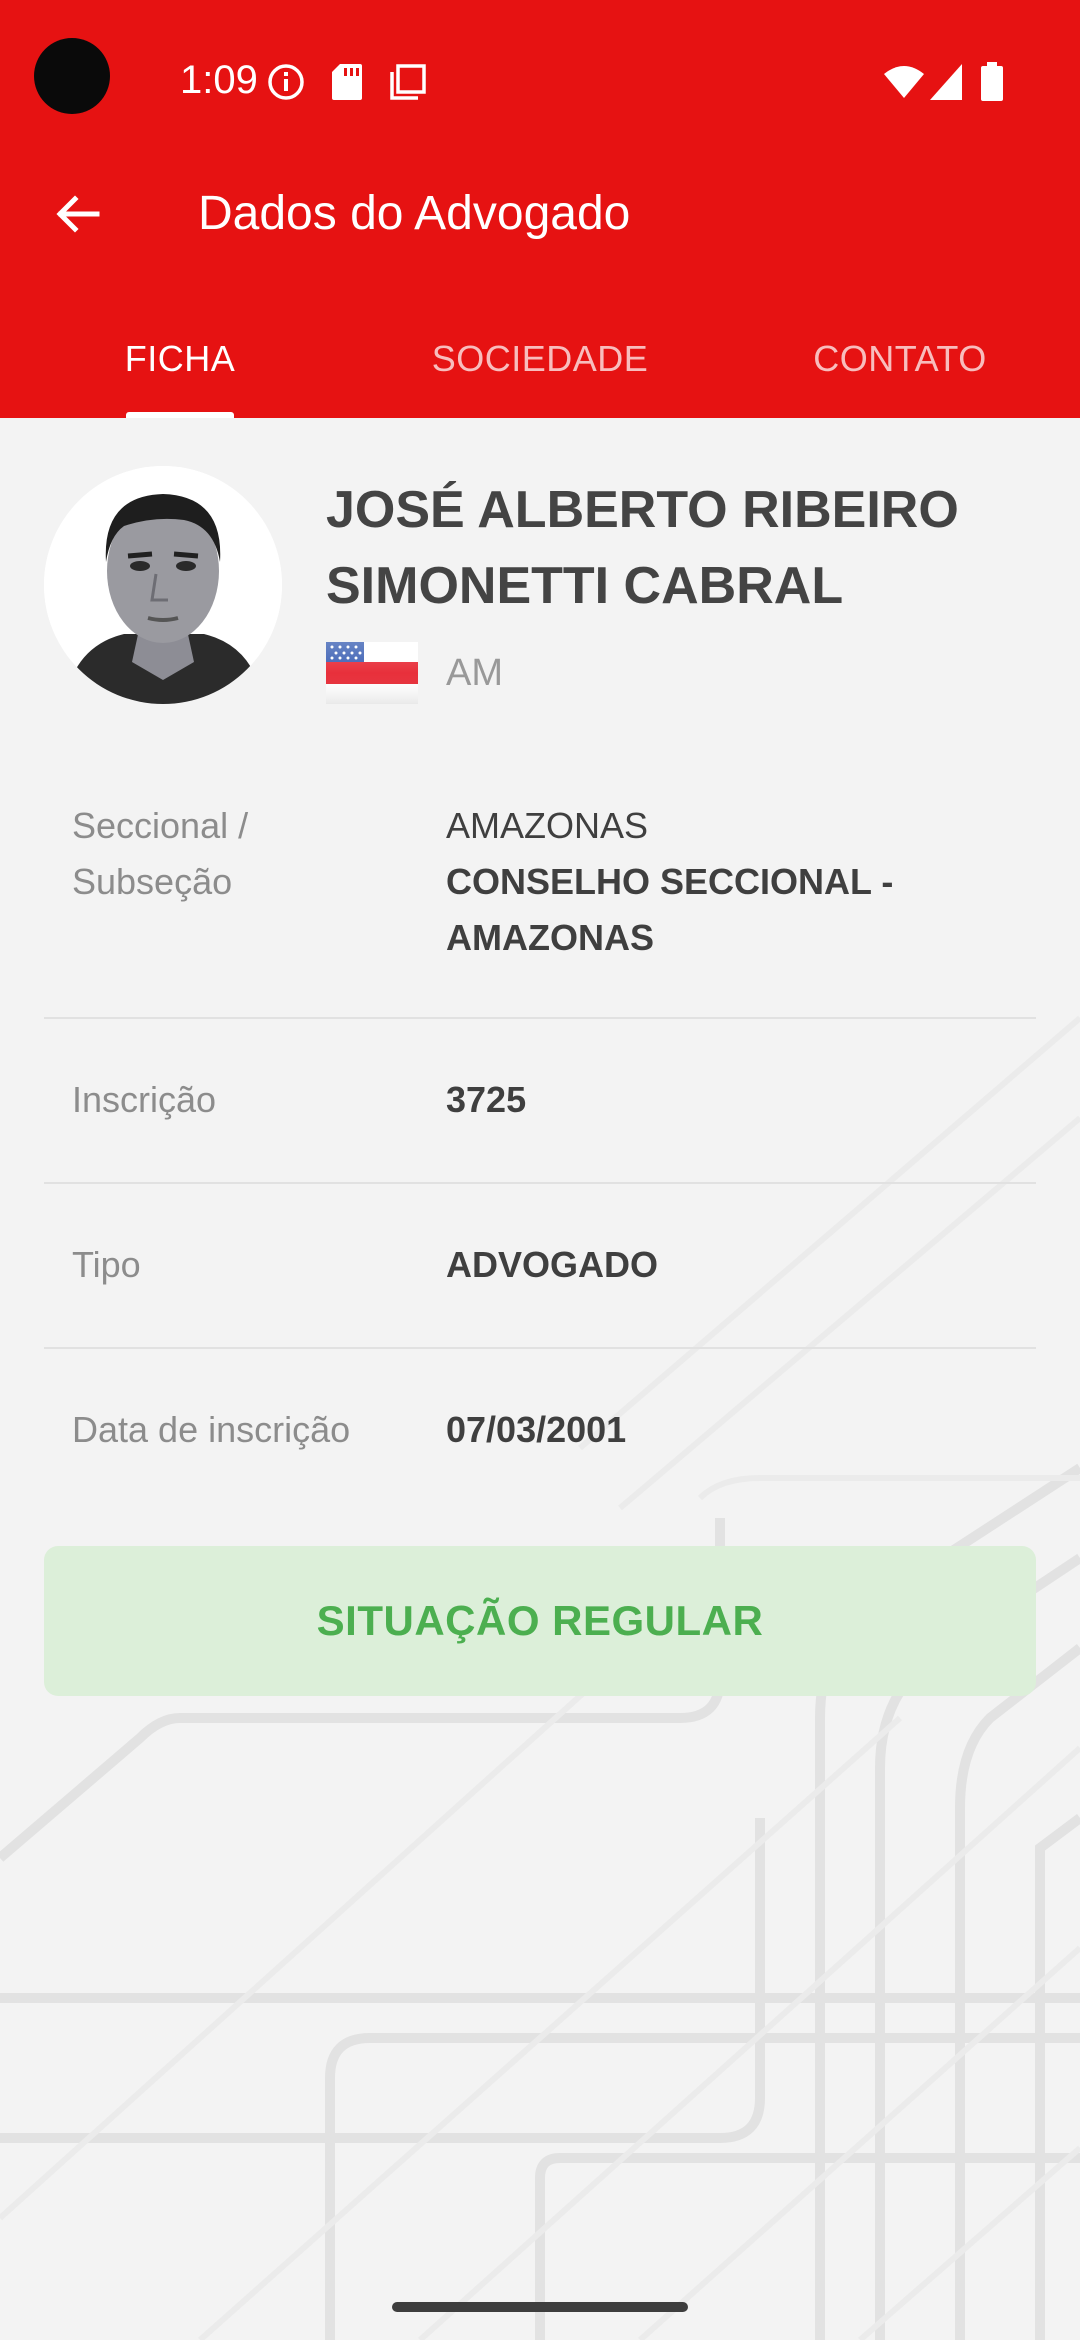 This screenshot has height=2340, width=1080. Describe the element at coordinates (992, 81) in the screenshot. I see `battery-icon` at that location.